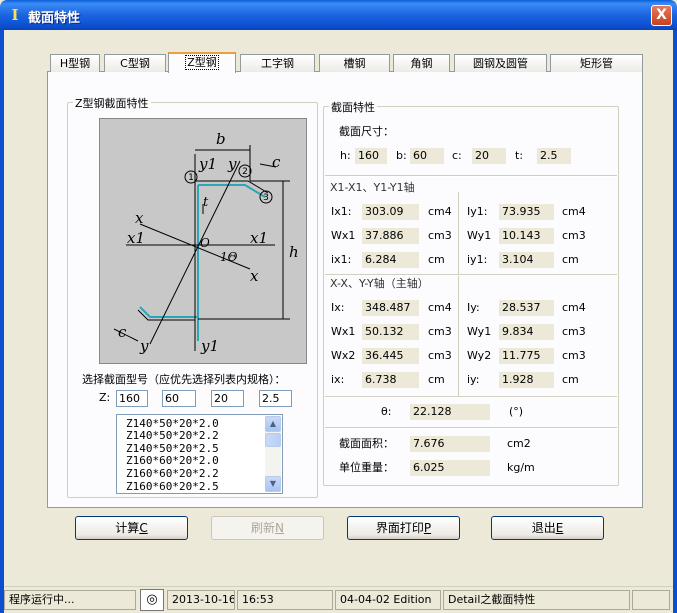  What do you see at coordinates (526, 212) in the screenshot?
I see `iy1-value: 73.935` at bounding box center [526, 212].